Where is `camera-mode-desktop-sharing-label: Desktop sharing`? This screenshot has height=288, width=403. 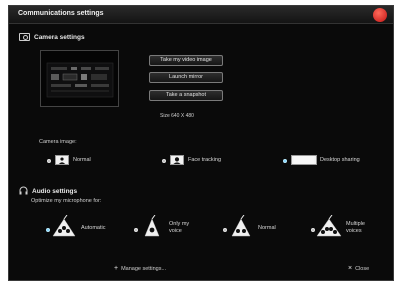
camera-mode-desktop-sharing-label: Desktop sharing is located at coordinates (340, 160).